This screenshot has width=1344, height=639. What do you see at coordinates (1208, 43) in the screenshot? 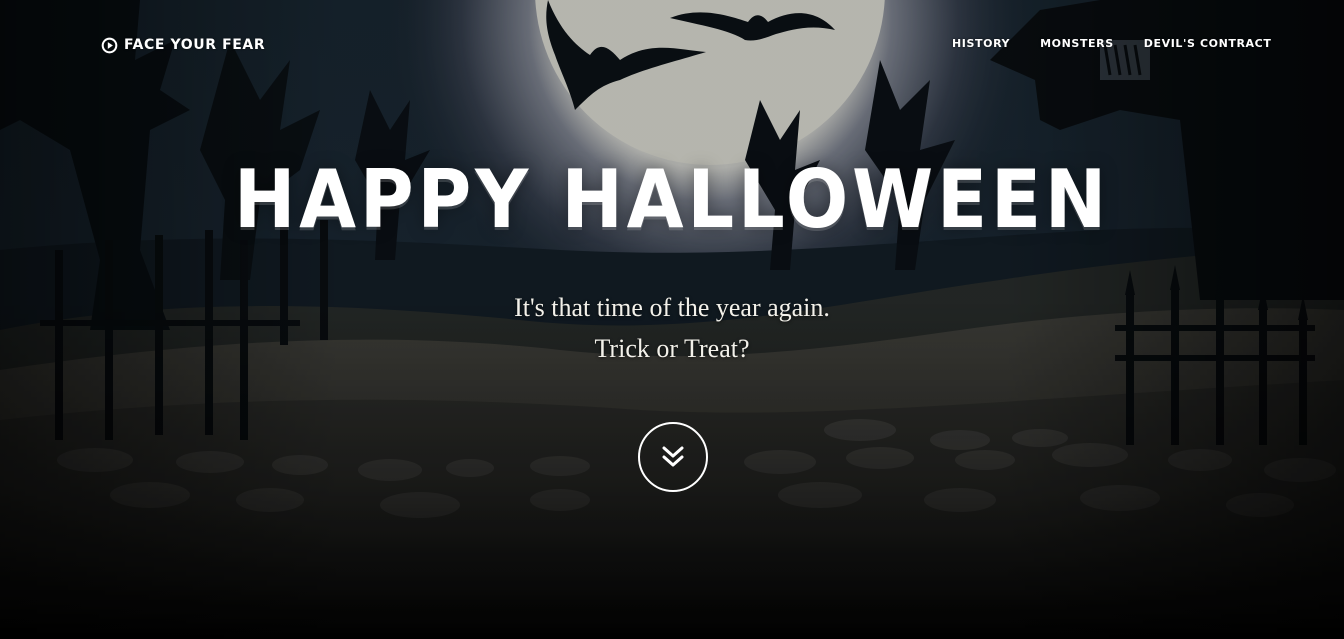
I see `nav-link-devils-contract: Devil's Contract` at bounding box center [1208, 43].